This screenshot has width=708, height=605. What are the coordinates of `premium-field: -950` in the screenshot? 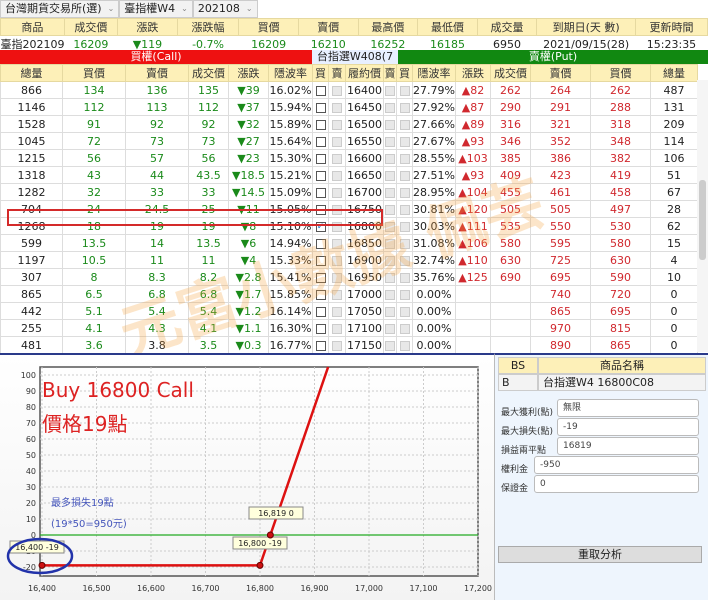 It's located at (616, 465).